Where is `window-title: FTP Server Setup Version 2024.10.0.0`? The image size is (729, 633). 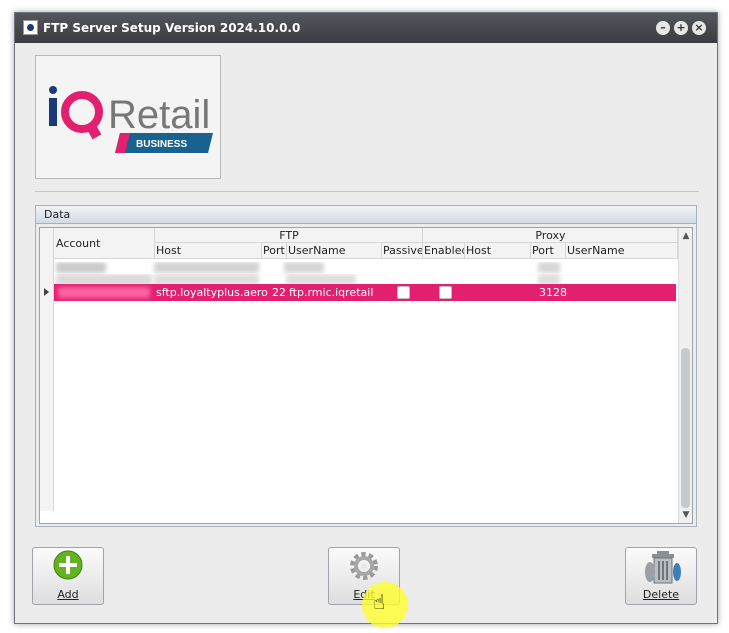
window-title: FTP Server Setup Version 2024.10.0.0 is located at coordinates (172, 28).